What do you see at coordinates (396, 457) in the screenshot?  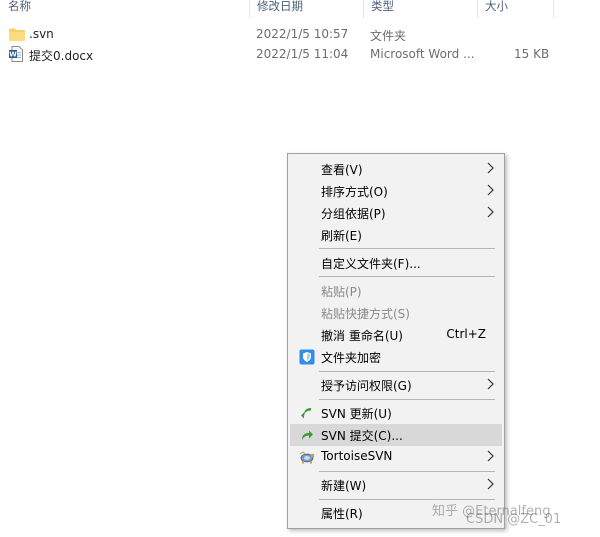 I see `menu-item-tortoisesvn: TortoiseSVN` at bounding box center [396, 457].